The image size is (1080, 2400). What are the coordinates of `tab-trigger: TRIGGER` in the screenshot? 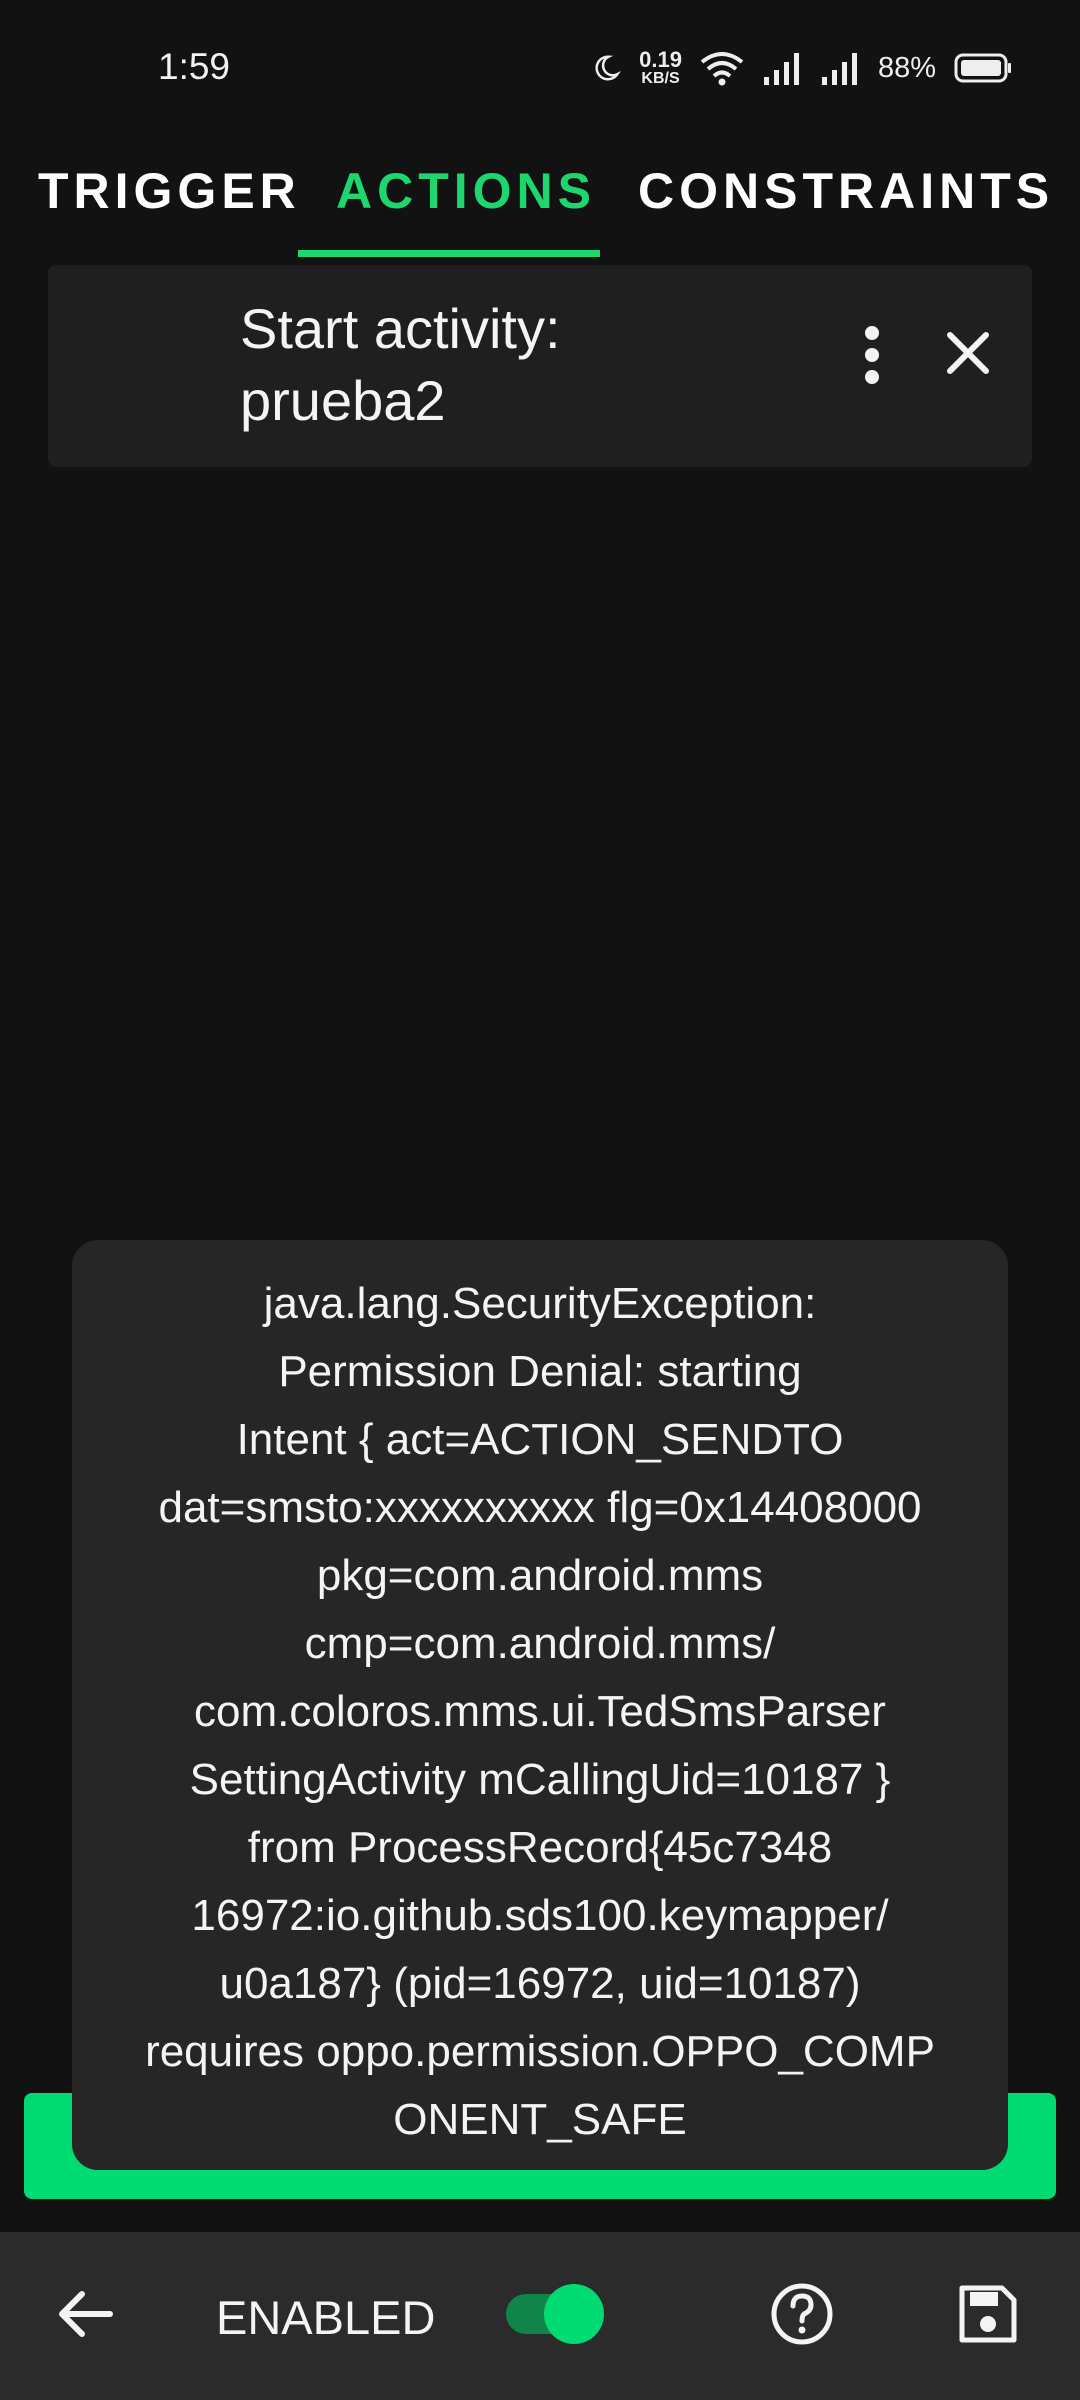 It's located at (169, 191).